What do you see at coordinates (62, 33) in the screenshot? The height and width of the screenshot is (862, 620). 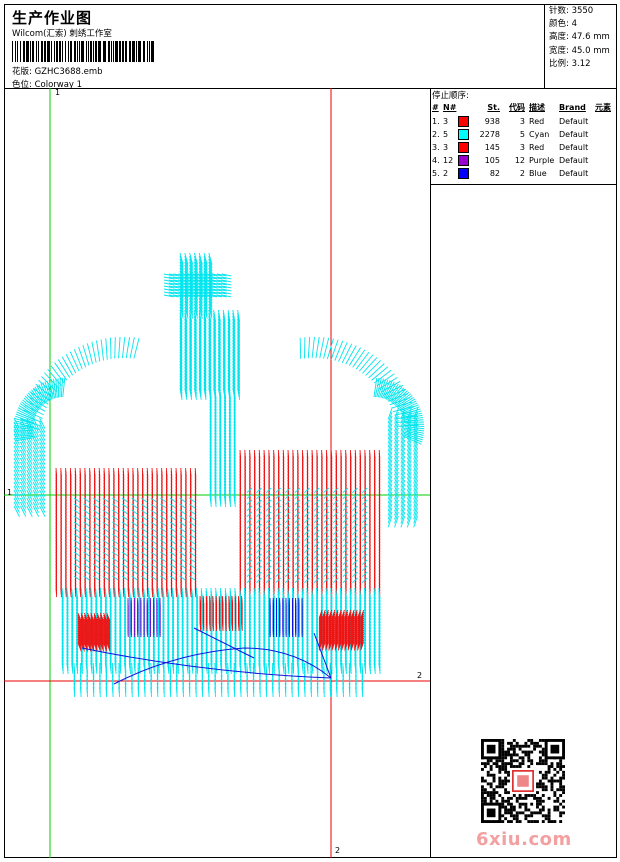 I see `software-subtitle: Wilcom(汇索) 刺绣工作室` at bounding box center [62, 33].